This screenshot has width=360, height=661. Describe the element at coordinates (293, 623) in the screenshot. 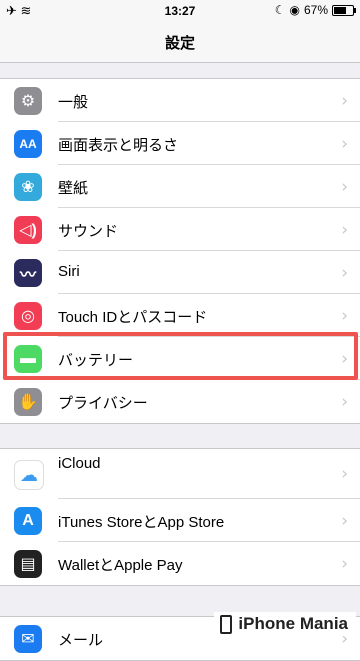

I see `watermark-brand: iPhone Mania` at that location.